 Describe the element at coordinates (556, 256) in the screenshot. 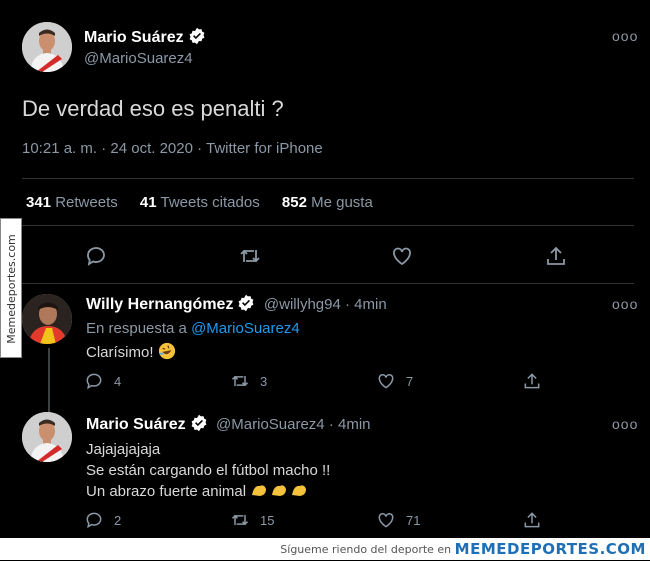

I see `share-icon` at that location.